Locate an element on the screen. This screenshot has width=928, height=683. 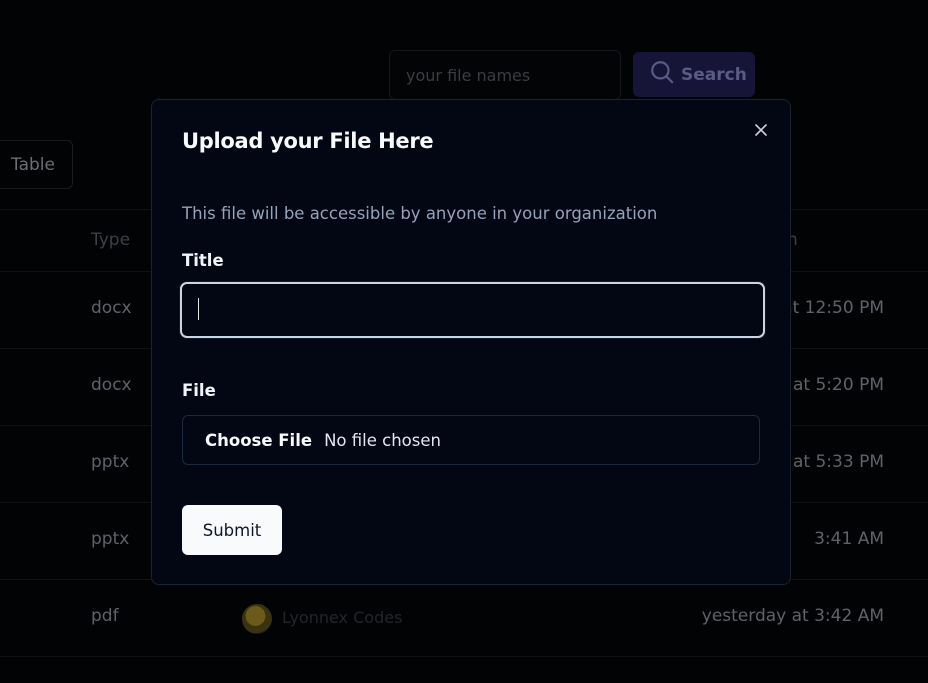
table-view-toggle: Table is located at coordinates (36, 164).